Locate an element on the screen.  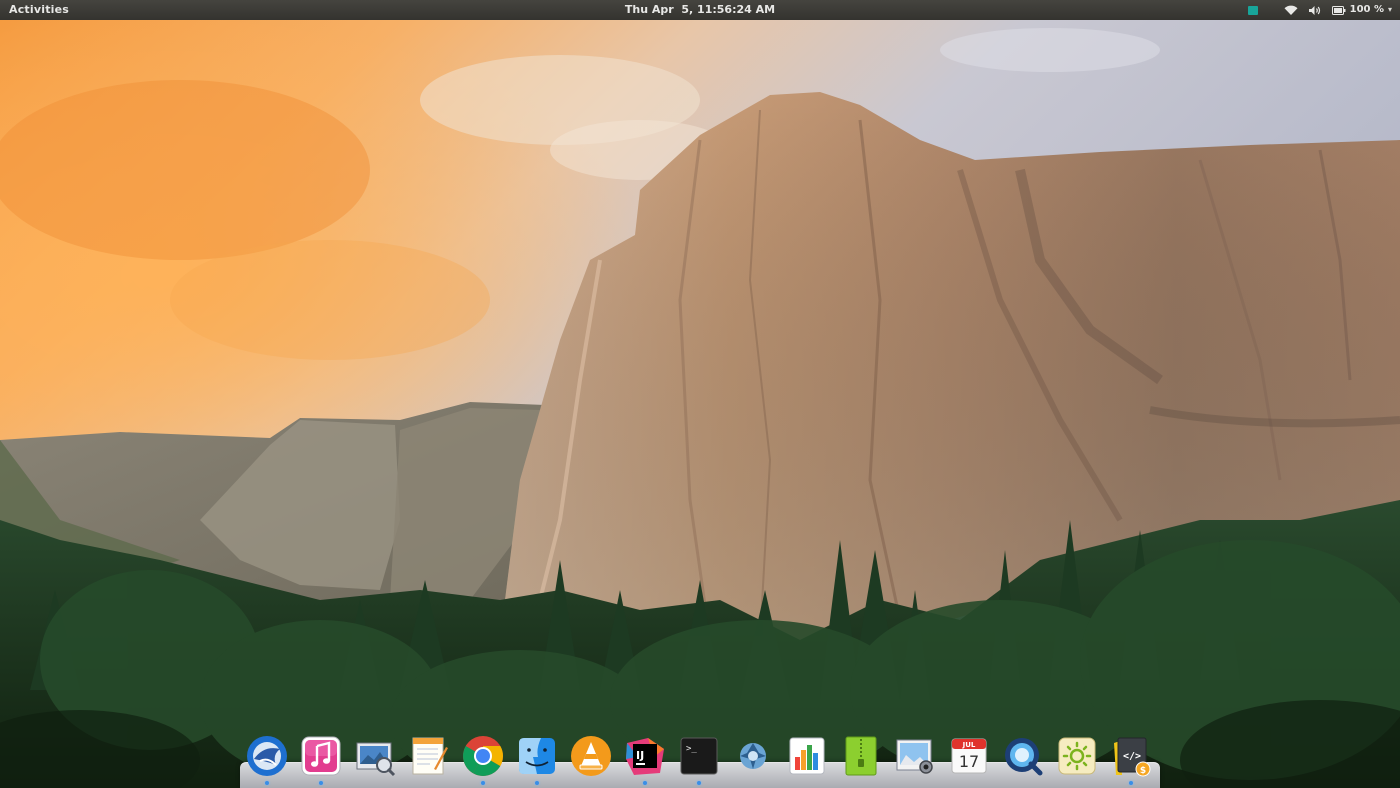
code-editor-icon: </> $ is located at coordinates (1131, 756).